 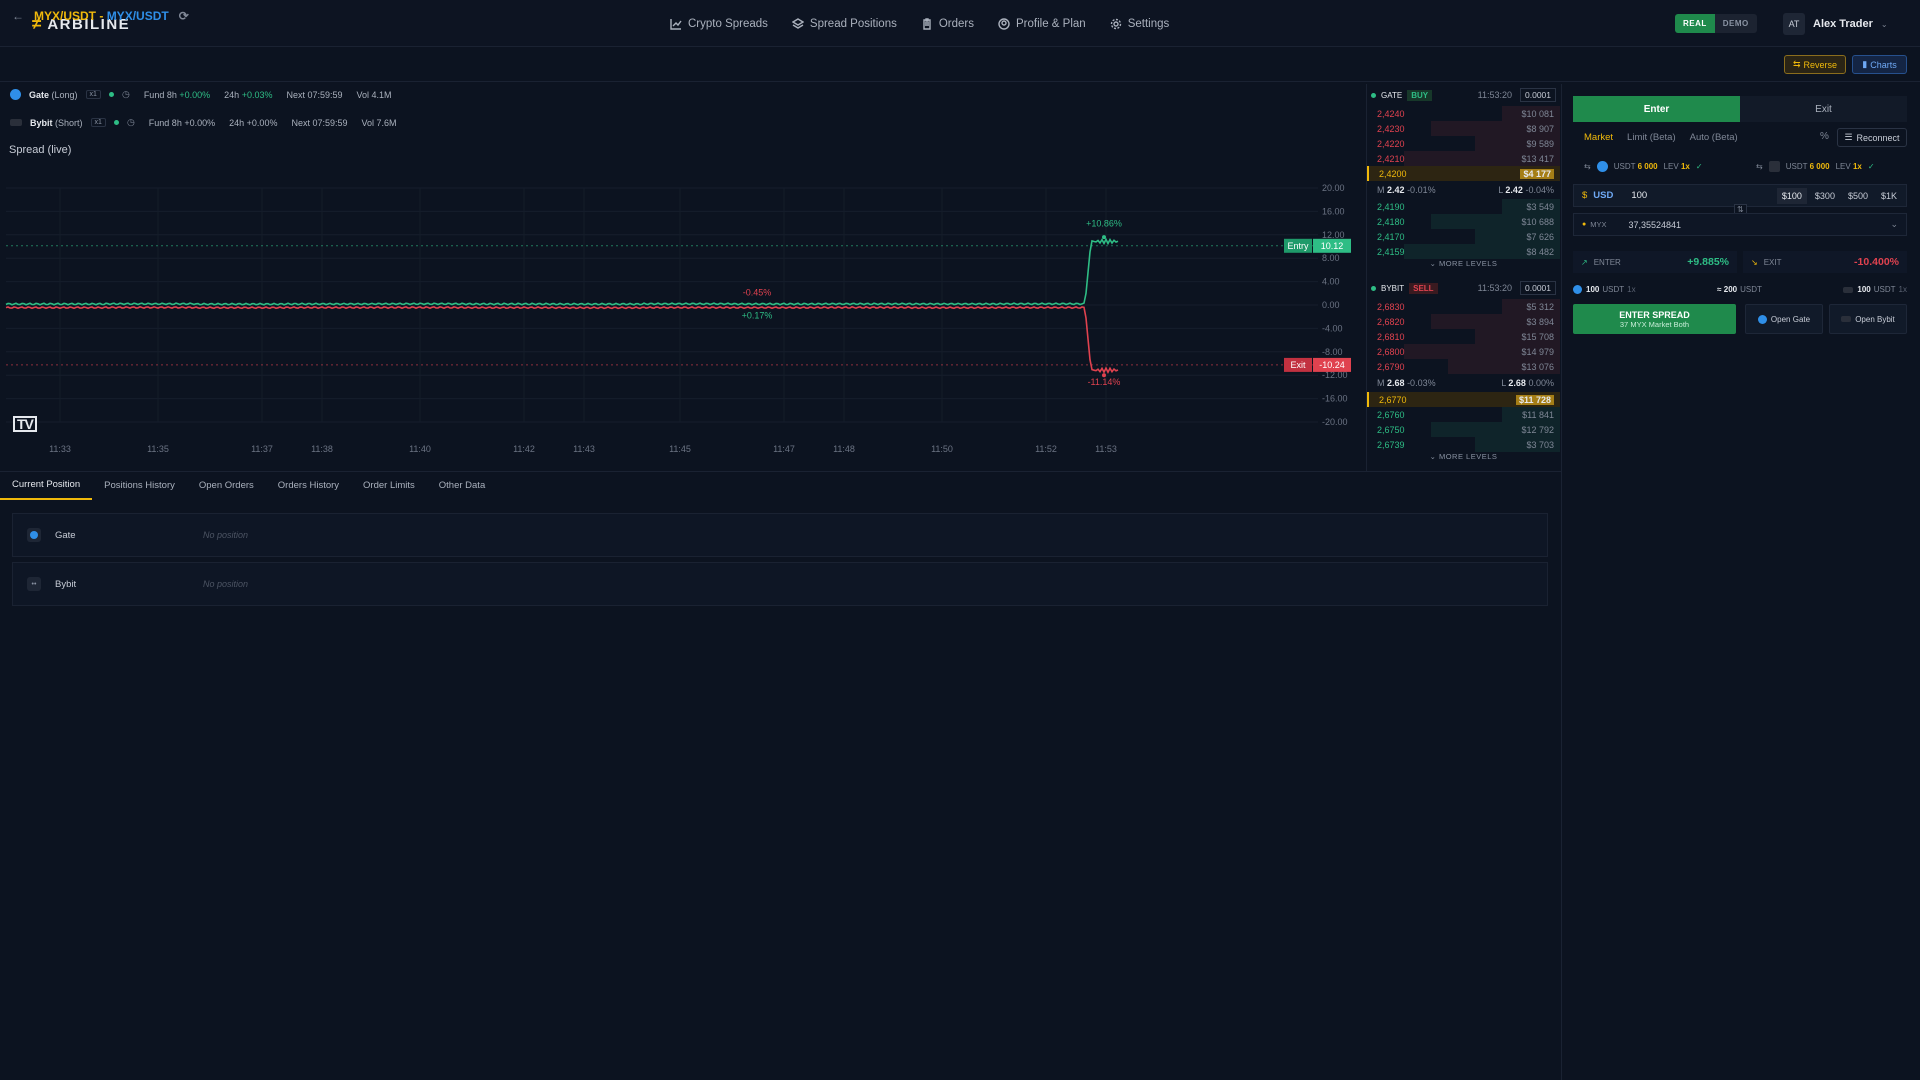 What do you see at coordinates (1714, 137) in the screenshot?
I see `order-type-auto: Auto (Beta)` at bounding box center [1714, 137].